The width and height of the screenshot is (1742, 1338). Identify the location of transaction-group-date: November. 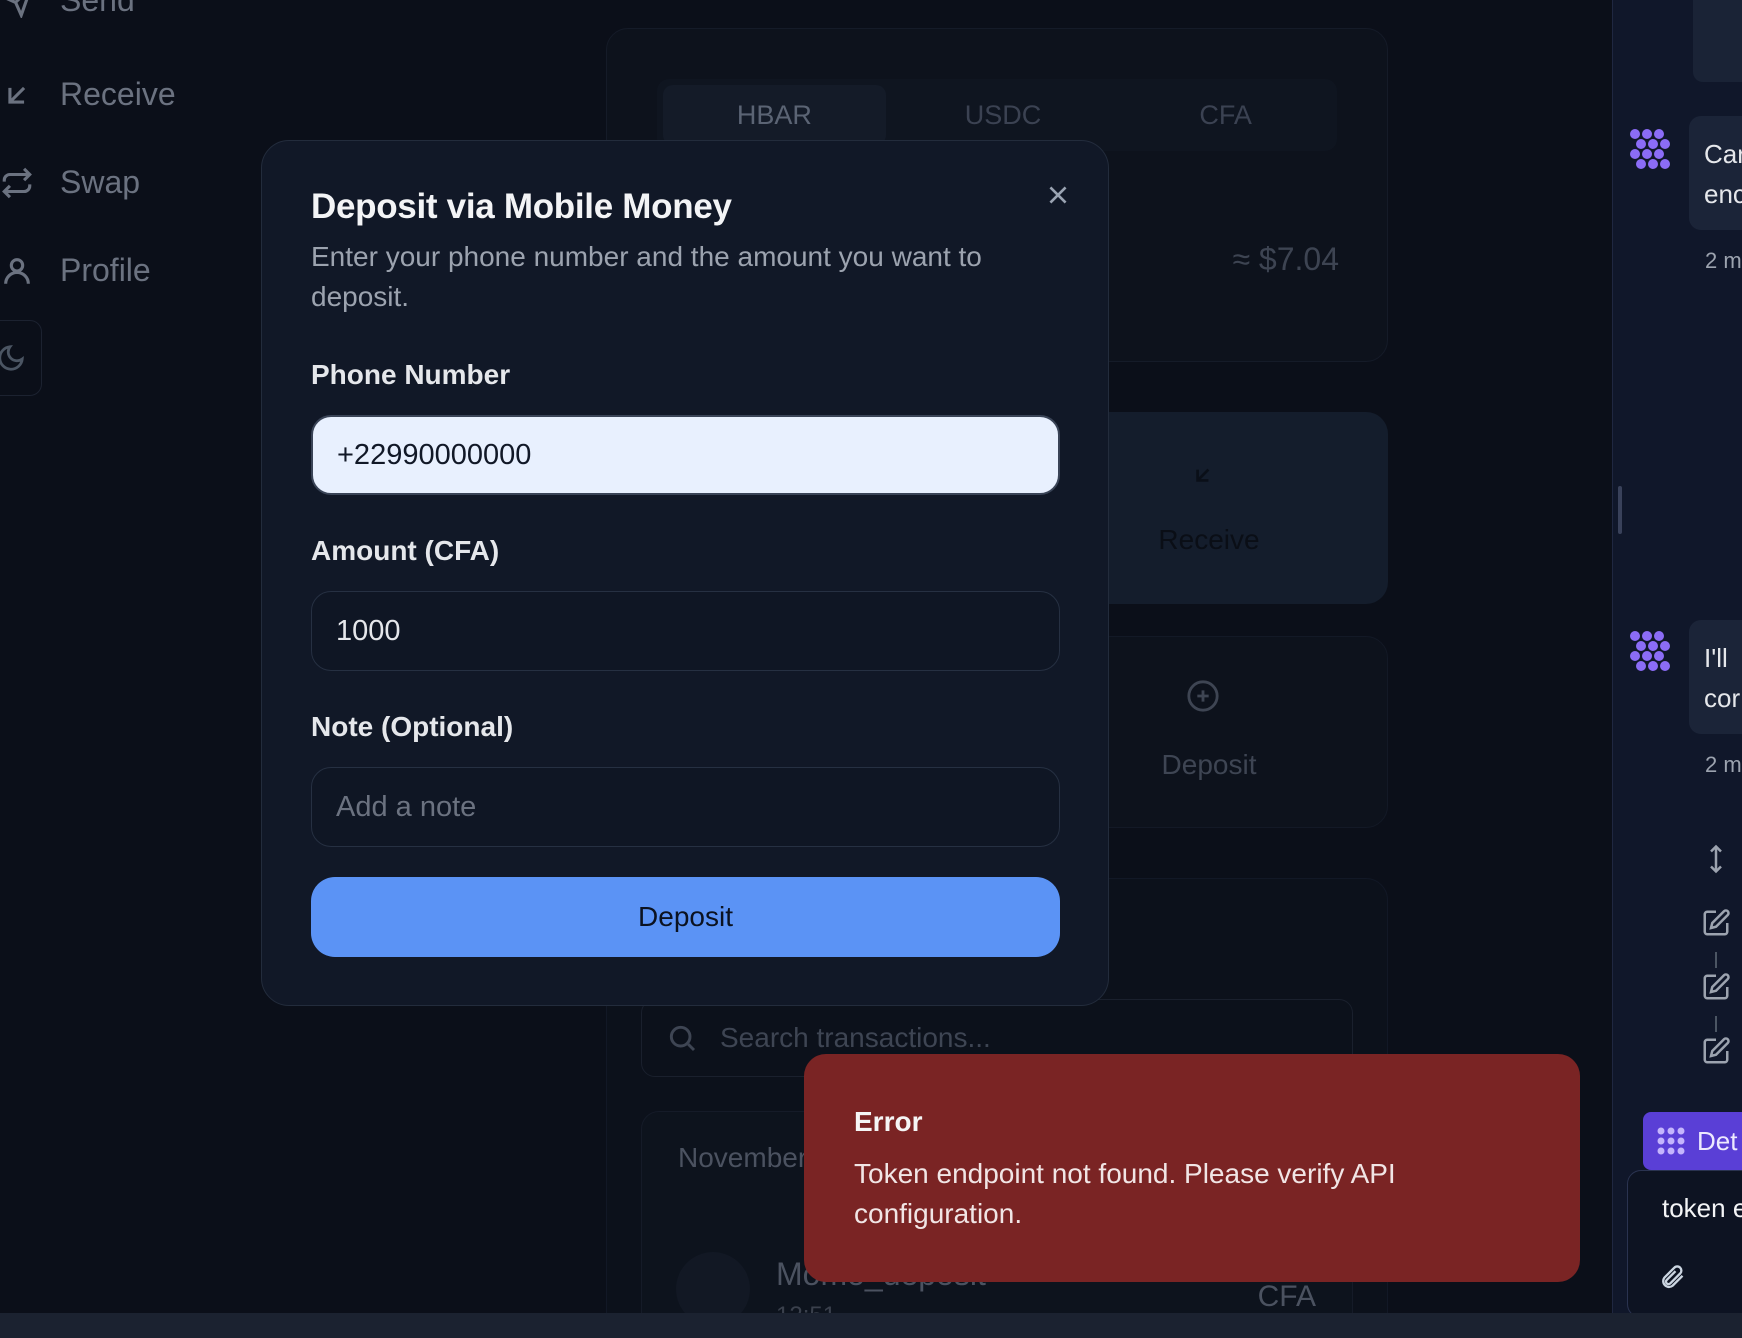
(743, 1157).